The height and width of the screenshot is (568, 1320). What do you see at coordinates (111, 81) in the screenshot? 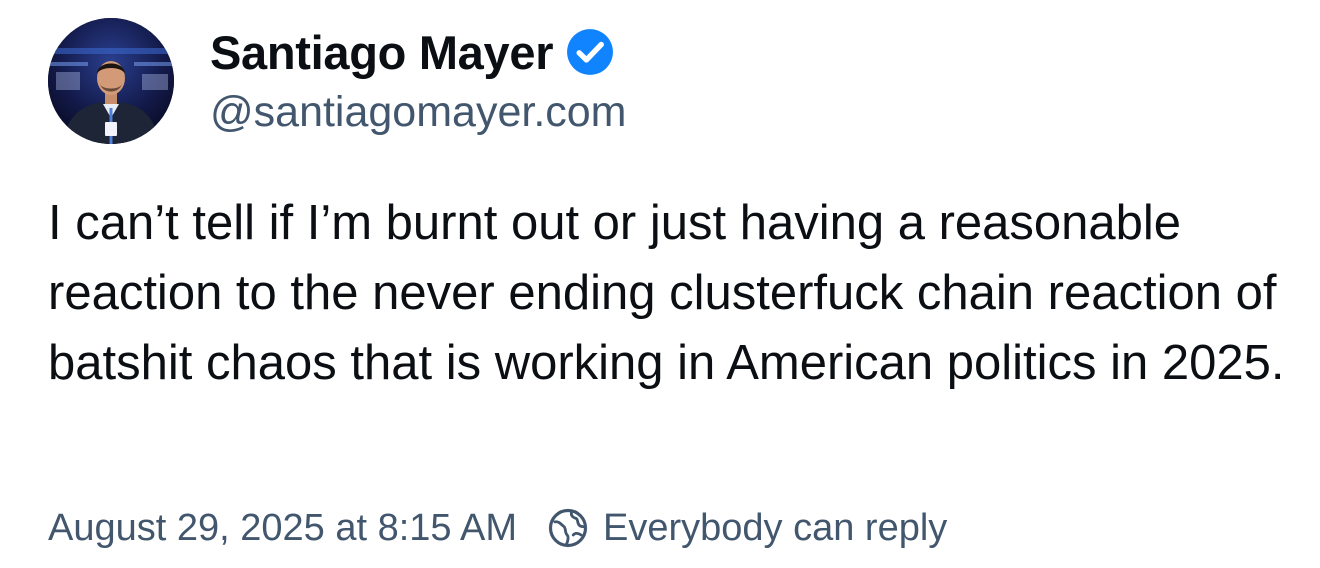
I see `author-avatar` at bounding box center [111, 81].